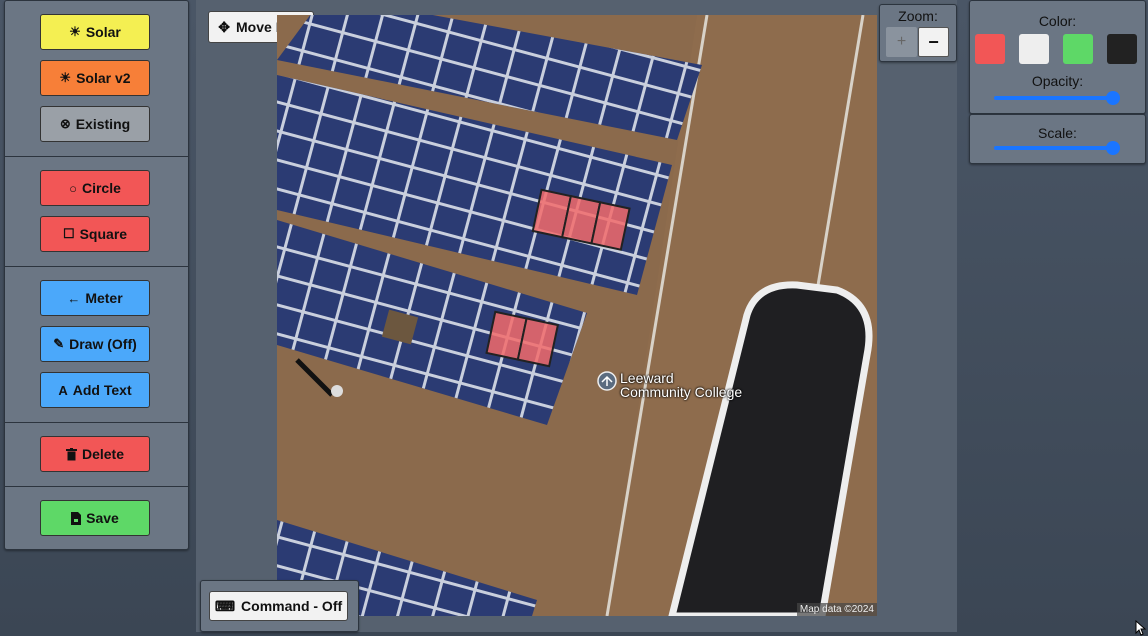 This screenshot has height=636, width=1148. I want to click on minus-icon: −, so click(933, 41).